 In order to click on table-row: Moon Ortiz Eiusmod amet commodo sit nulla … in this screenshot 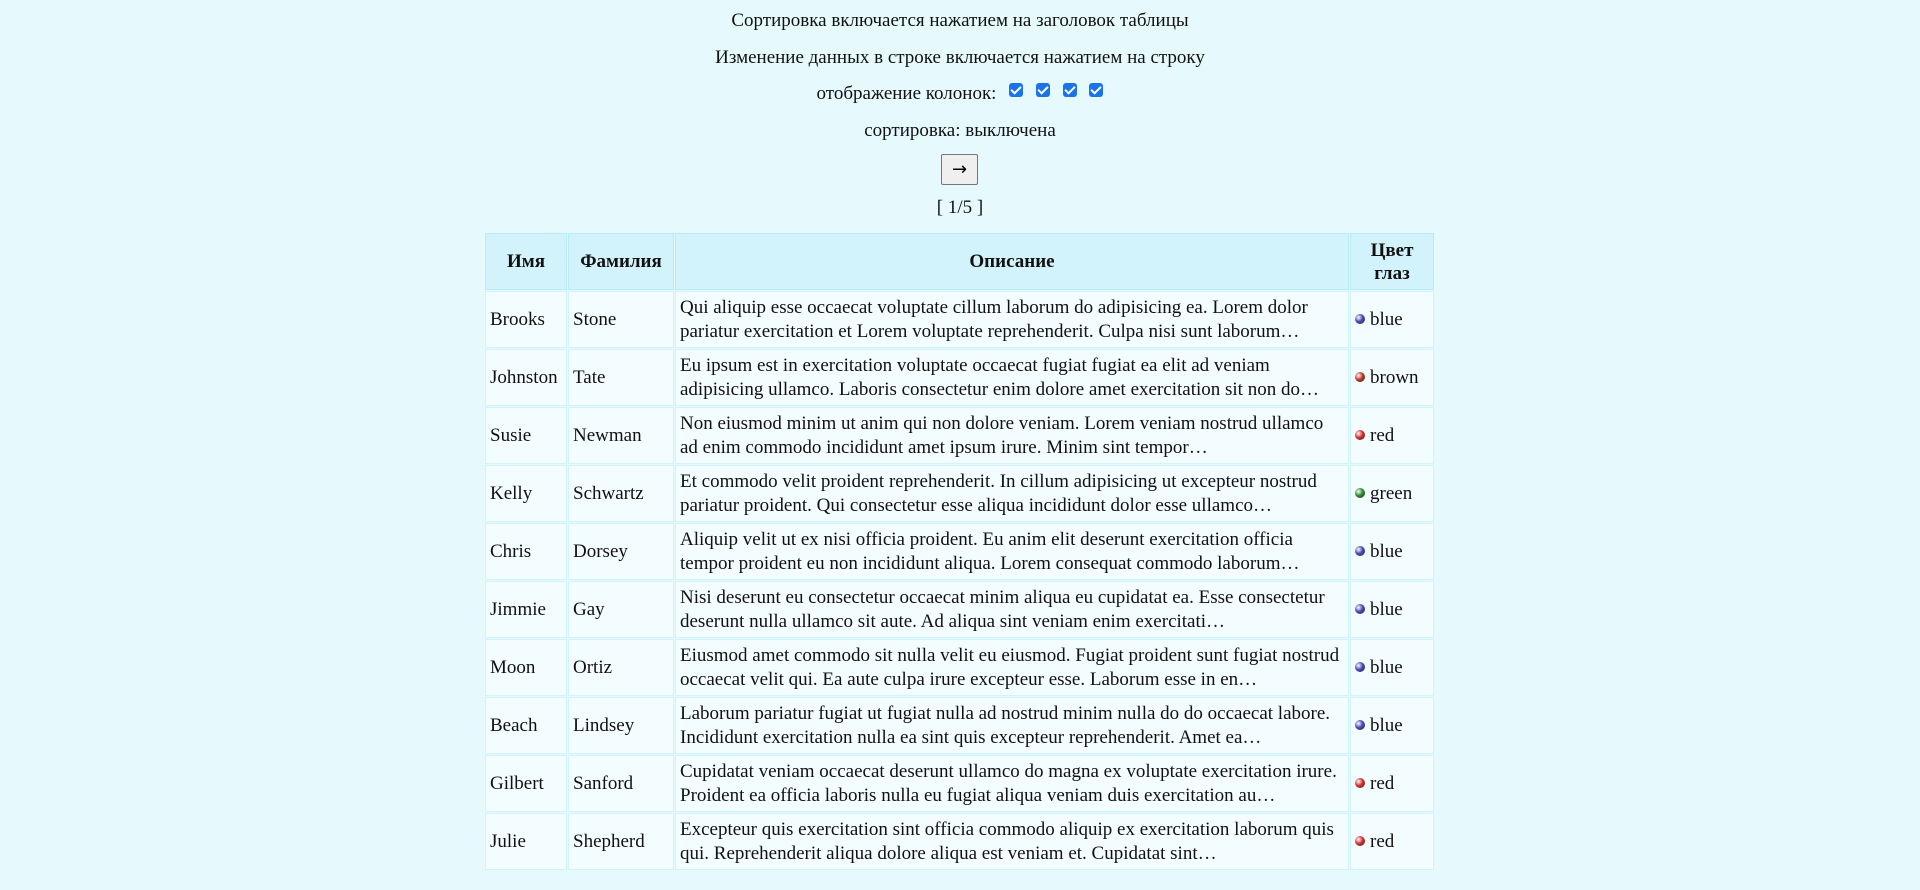, I will do `click(959, 667)`.